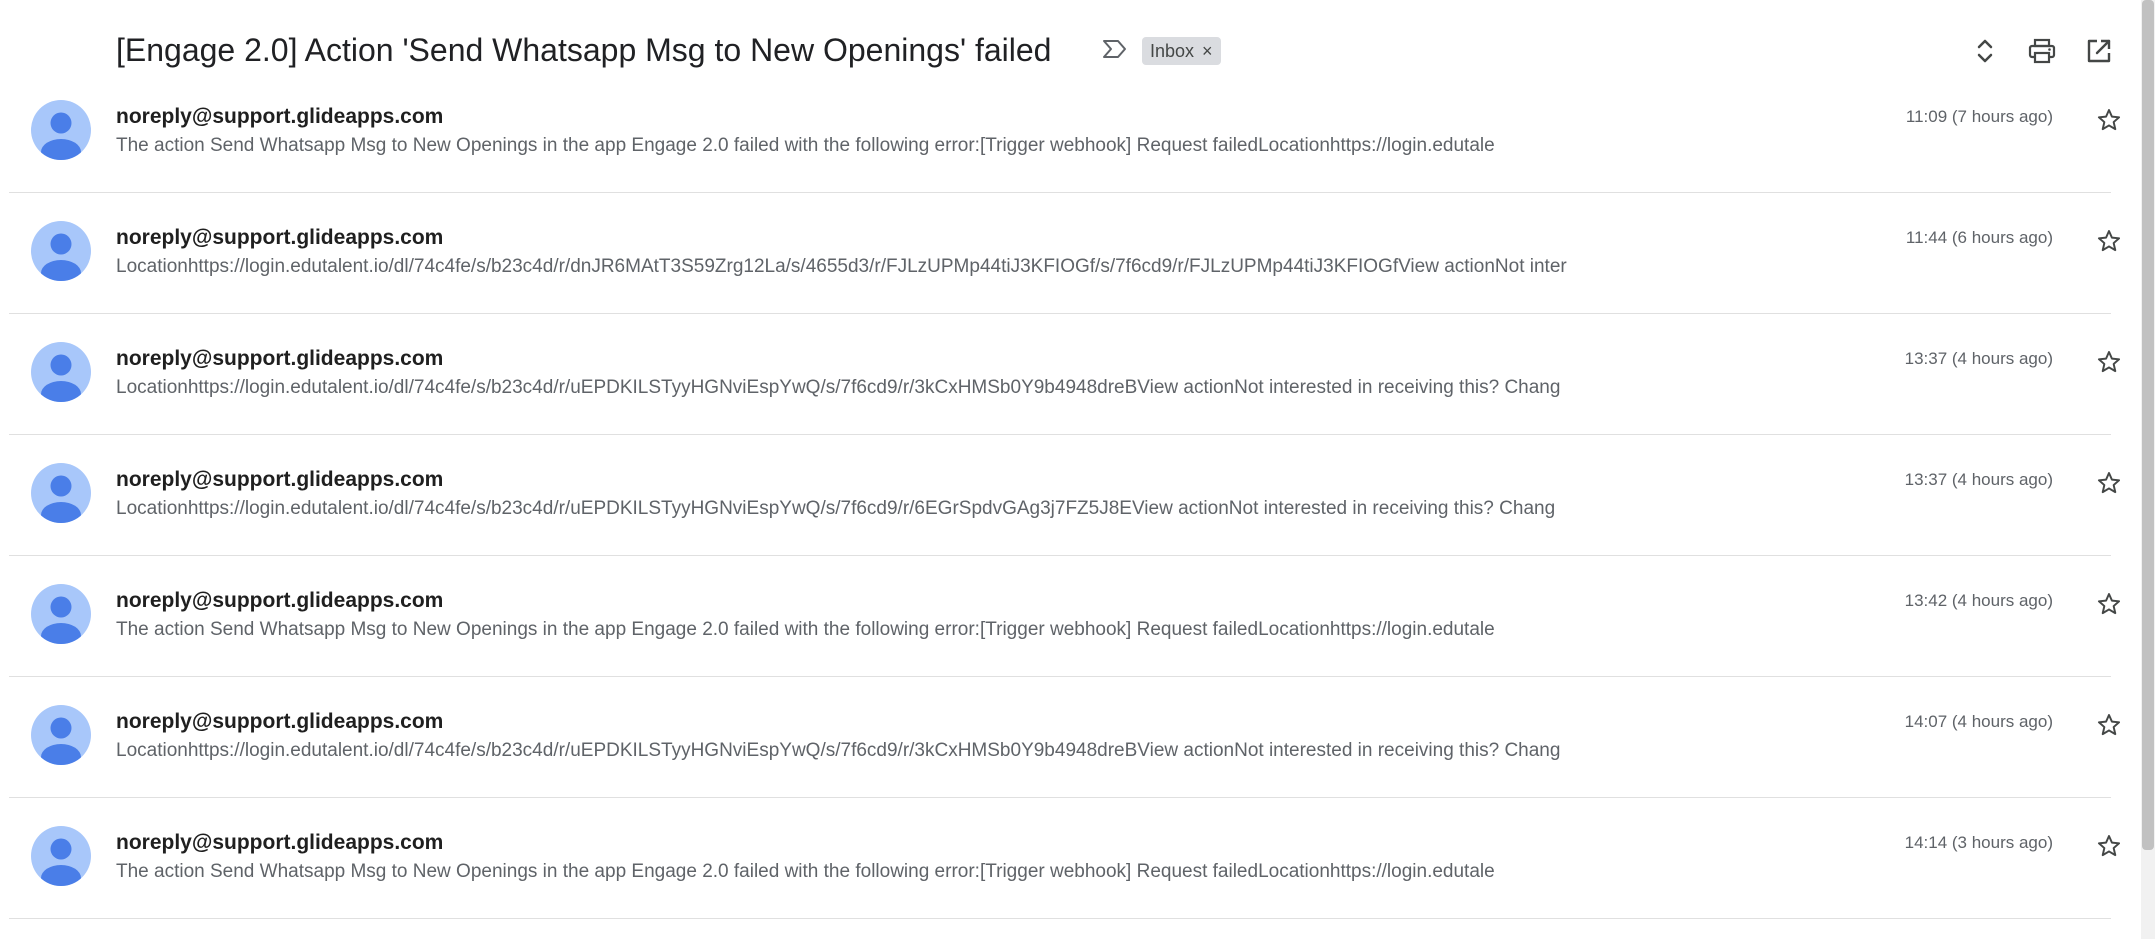 The height and width of the screenshot is (939, 2155). I want to click on message-time: 11:09 (7 hours ago), so click(1979, 116).